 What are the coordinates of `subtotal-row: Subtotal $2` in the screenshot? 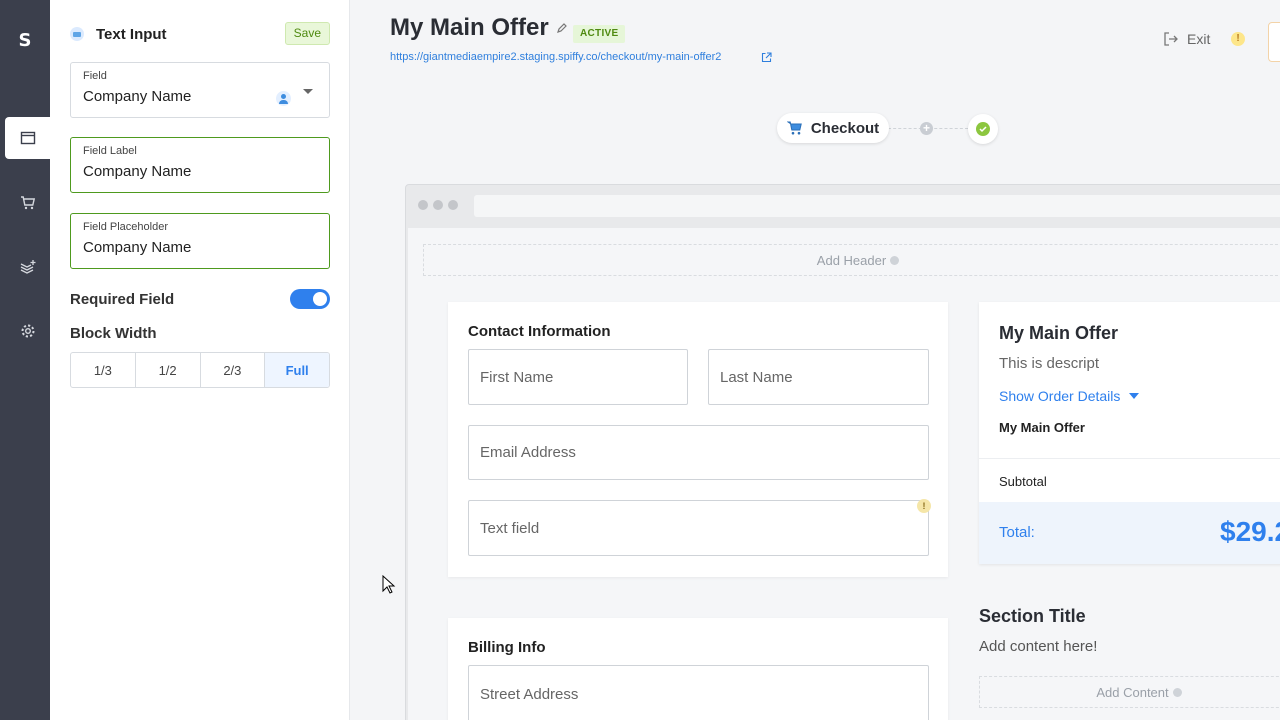 It's located at (1139, 481).